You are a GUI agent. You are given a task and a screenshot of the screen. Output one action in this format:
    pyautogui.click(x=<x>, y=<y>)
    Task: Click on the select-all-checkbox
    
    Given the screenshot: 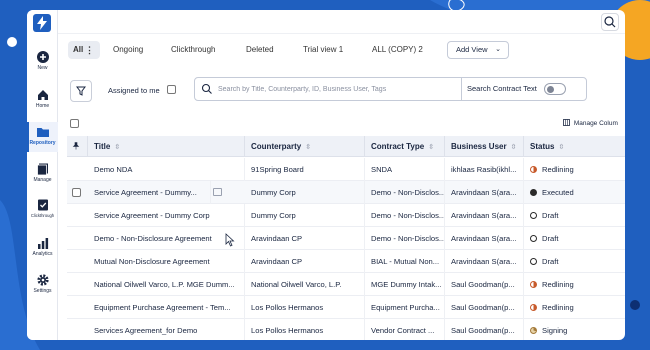 What is the action you would take?
    pyautogui.click(x=74, y=123)
    